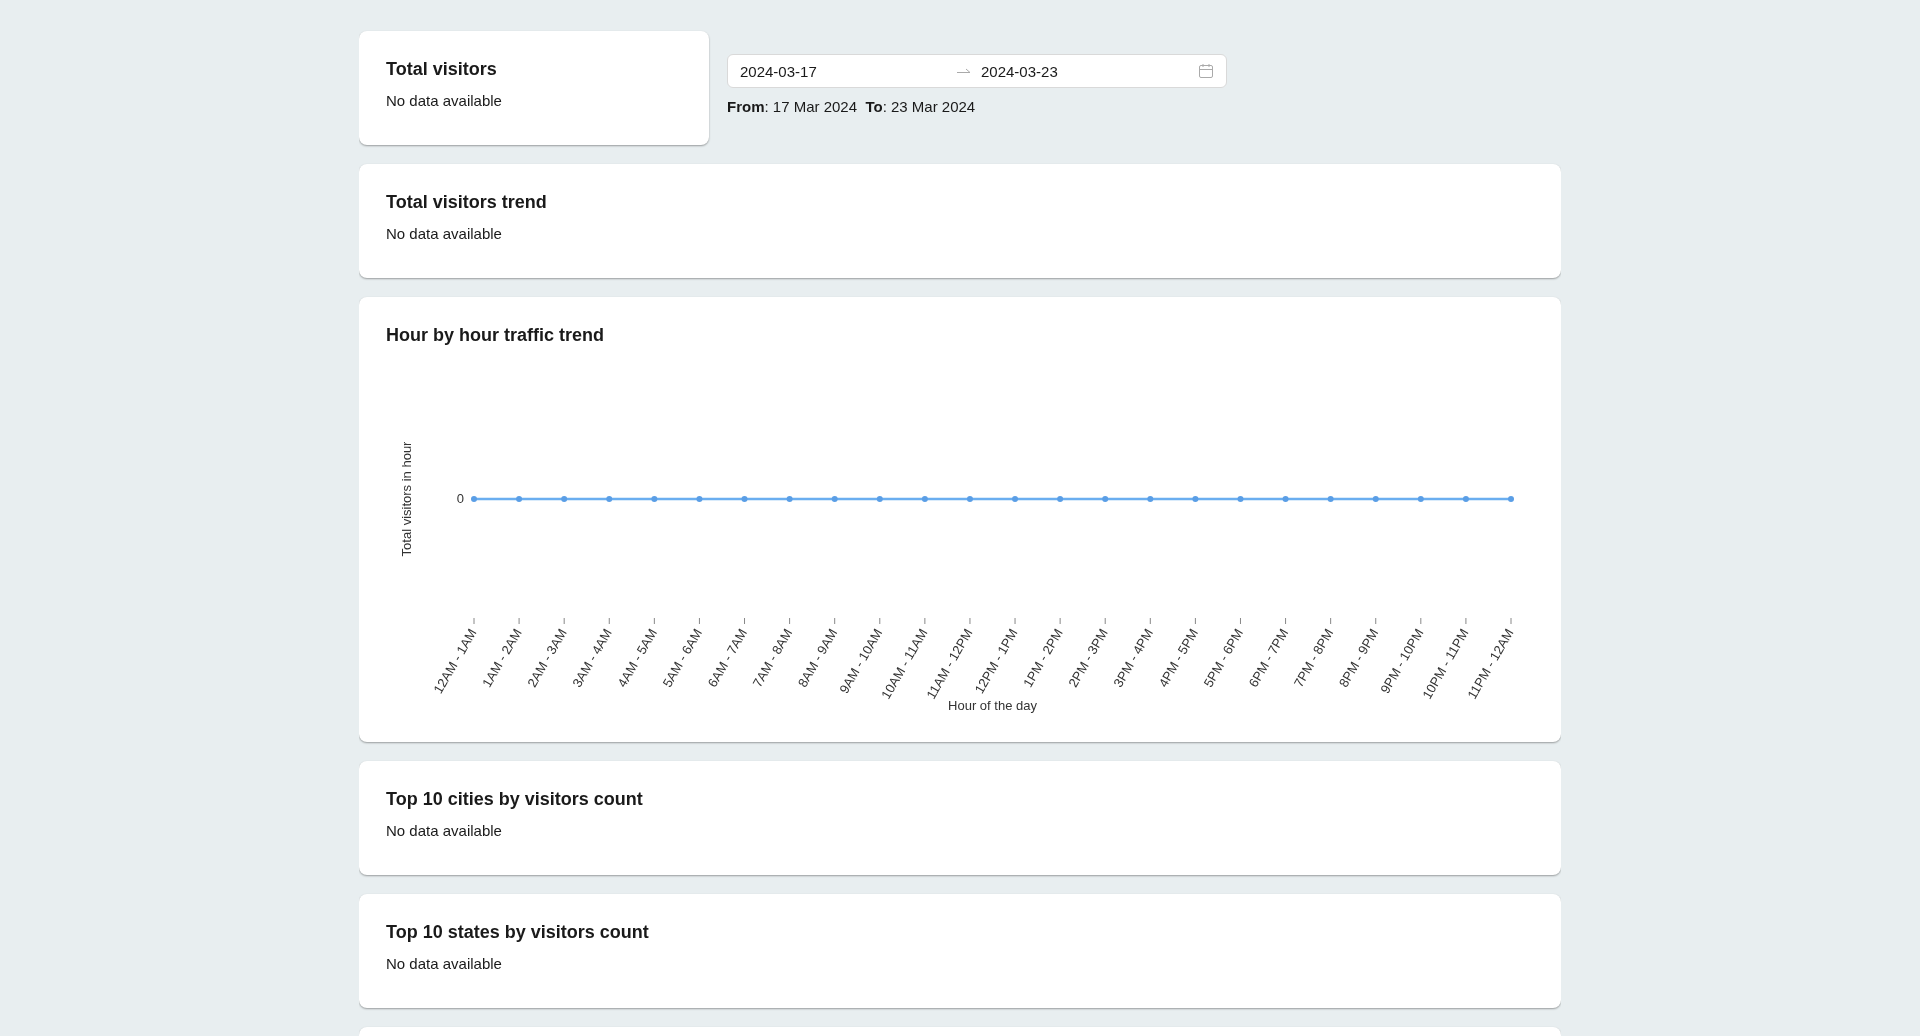 The height and width of the screenshot is (1036, 1920). Describe the element at coordinates (977, 71) in the screenshot. I see `date-range-field: 2024-03-17 2024-03-23` at that location.